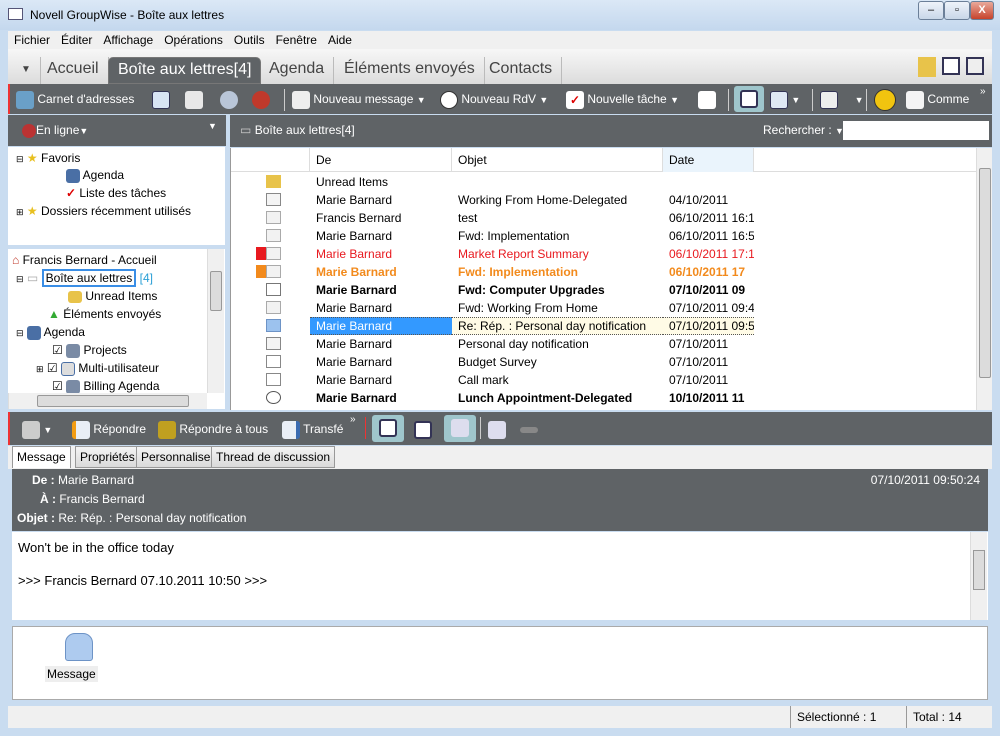  I want to click on tree-horizontal-scrollbar, so click(107, 401).